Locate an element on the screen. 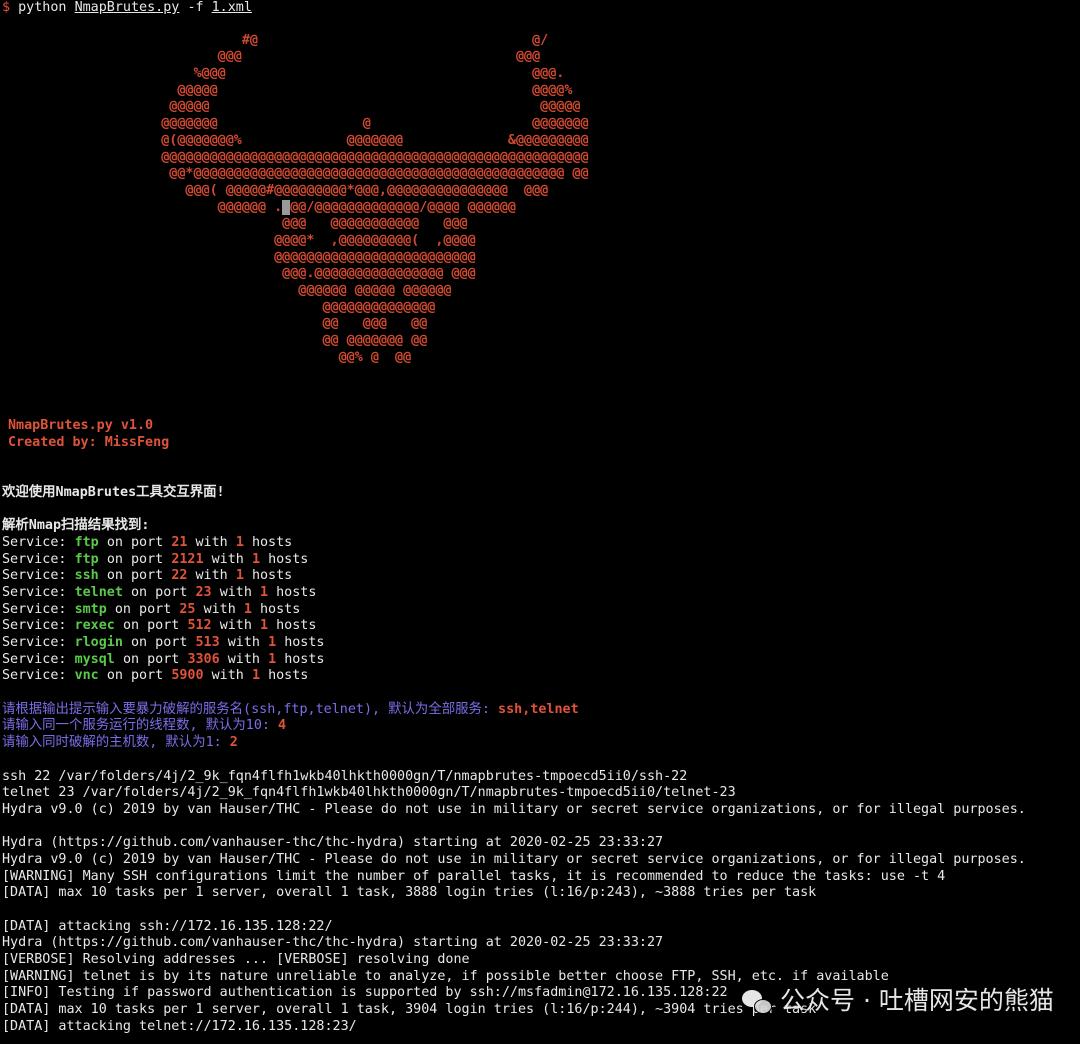 The image size is (1080, 1044). service-port: 22 is located at coordinates (179, 576).